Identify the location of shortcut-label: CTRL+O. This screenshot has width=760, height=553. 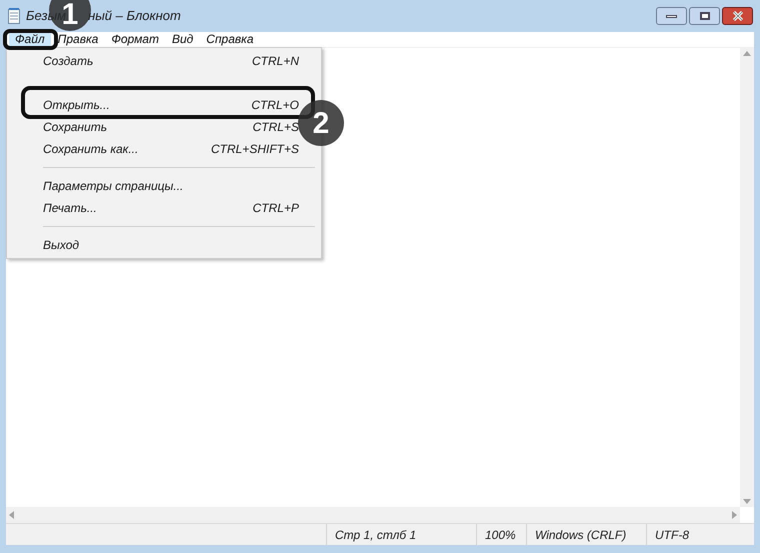
(275, 105).